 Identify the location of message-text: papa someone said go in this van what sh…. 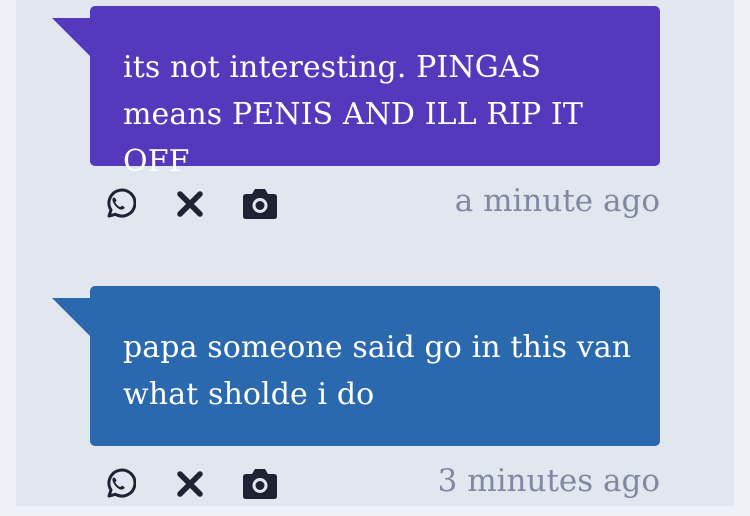
(377, 371).